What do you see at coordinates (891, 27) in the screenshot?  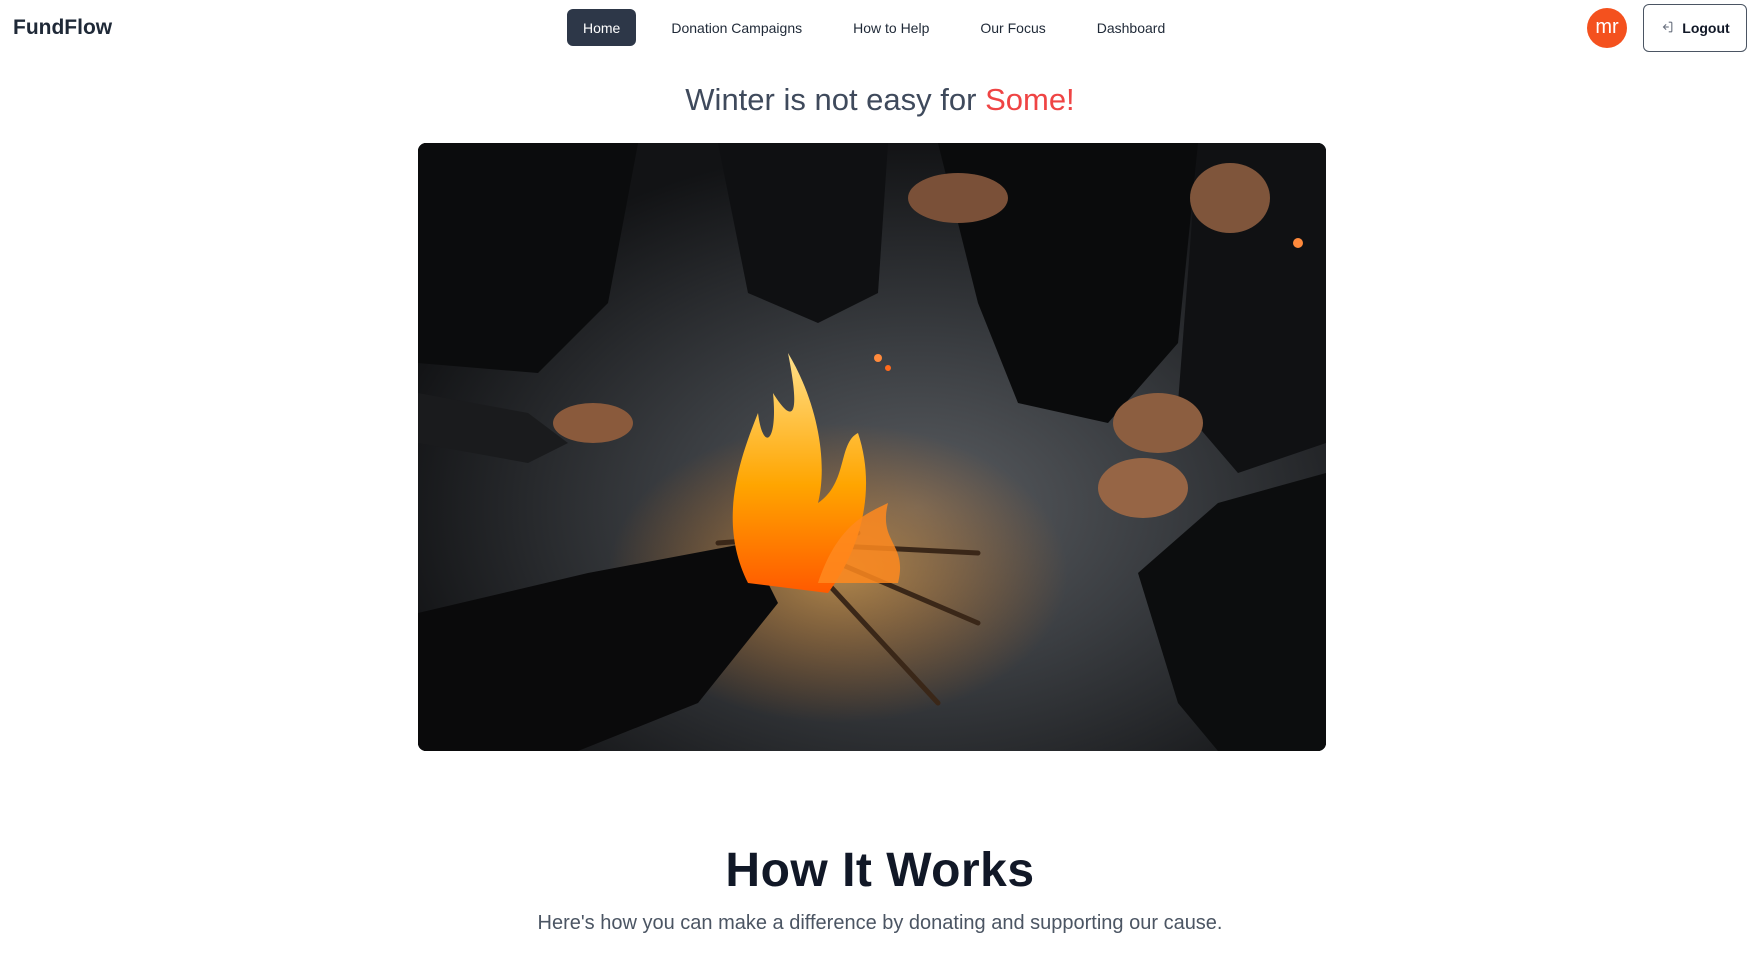 I see `nav-link-how-to-help: How to Help` at bounding box center [891, 27].